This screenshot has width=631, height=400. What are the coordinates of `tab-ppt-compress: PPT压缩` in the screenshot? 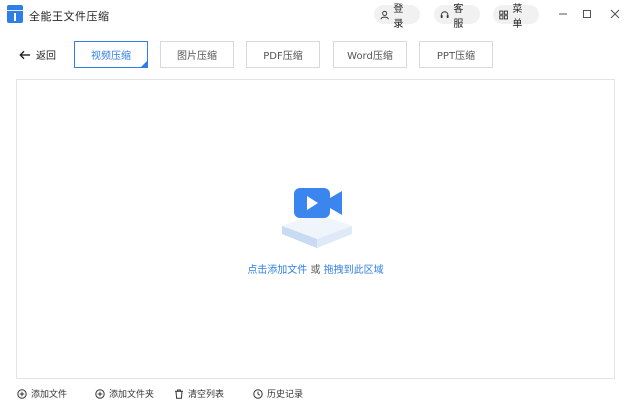 It's located at (456, 54).